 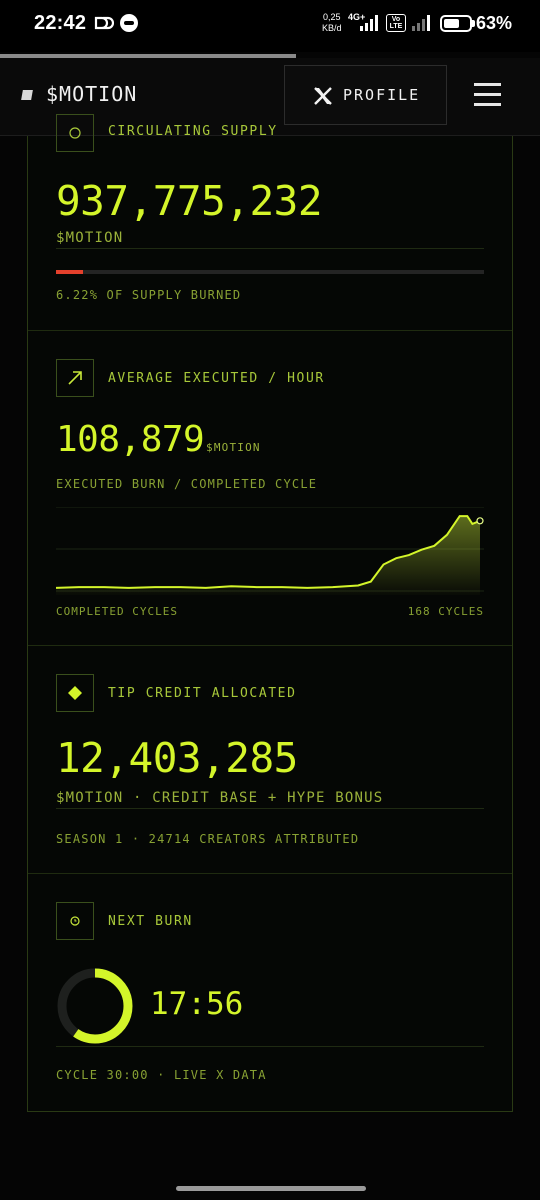 What do you see at coordinates (268, 555) in the screenshot?
I see `chart-area-fill` at bounding box center [268, 555].